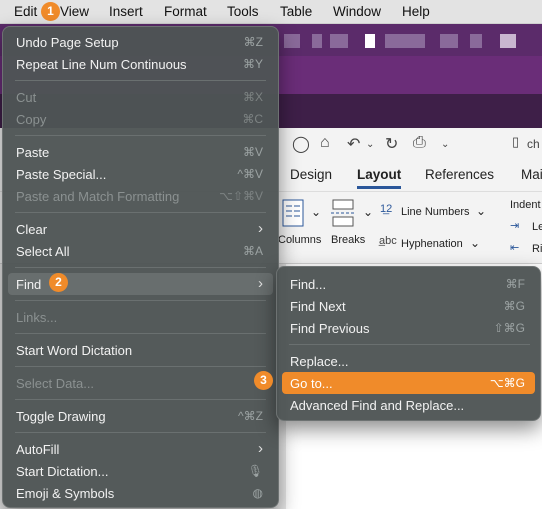  I want to click on menu-item-toggle-drawing: Toggle Drawing ^⌘Z, so click(140, 416).